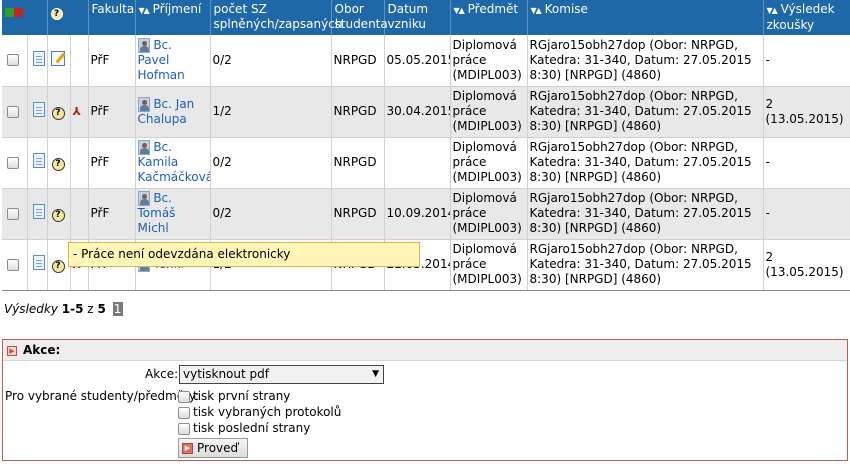 This screenshot has height=466, width=850. What do you see at coordinates (489, 17) in the screenshot?
I see `col-predmet: ▼▲ Předmět` at bounding box center [489, 17].